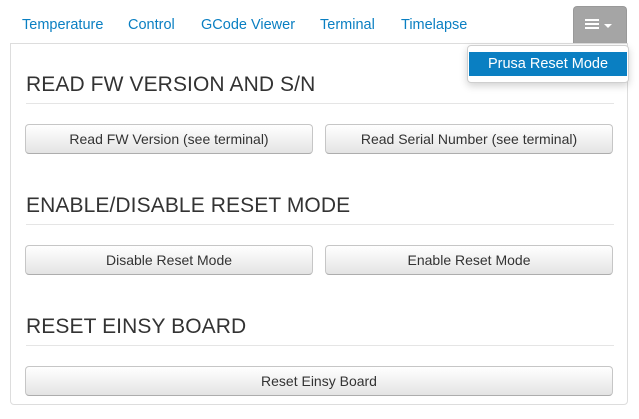 Image resolution: width=639 pixels, height=419 pixels. I want to click on menu-item-prusa-reset-mode: Prusa Reset Mode, so click(548, 64).